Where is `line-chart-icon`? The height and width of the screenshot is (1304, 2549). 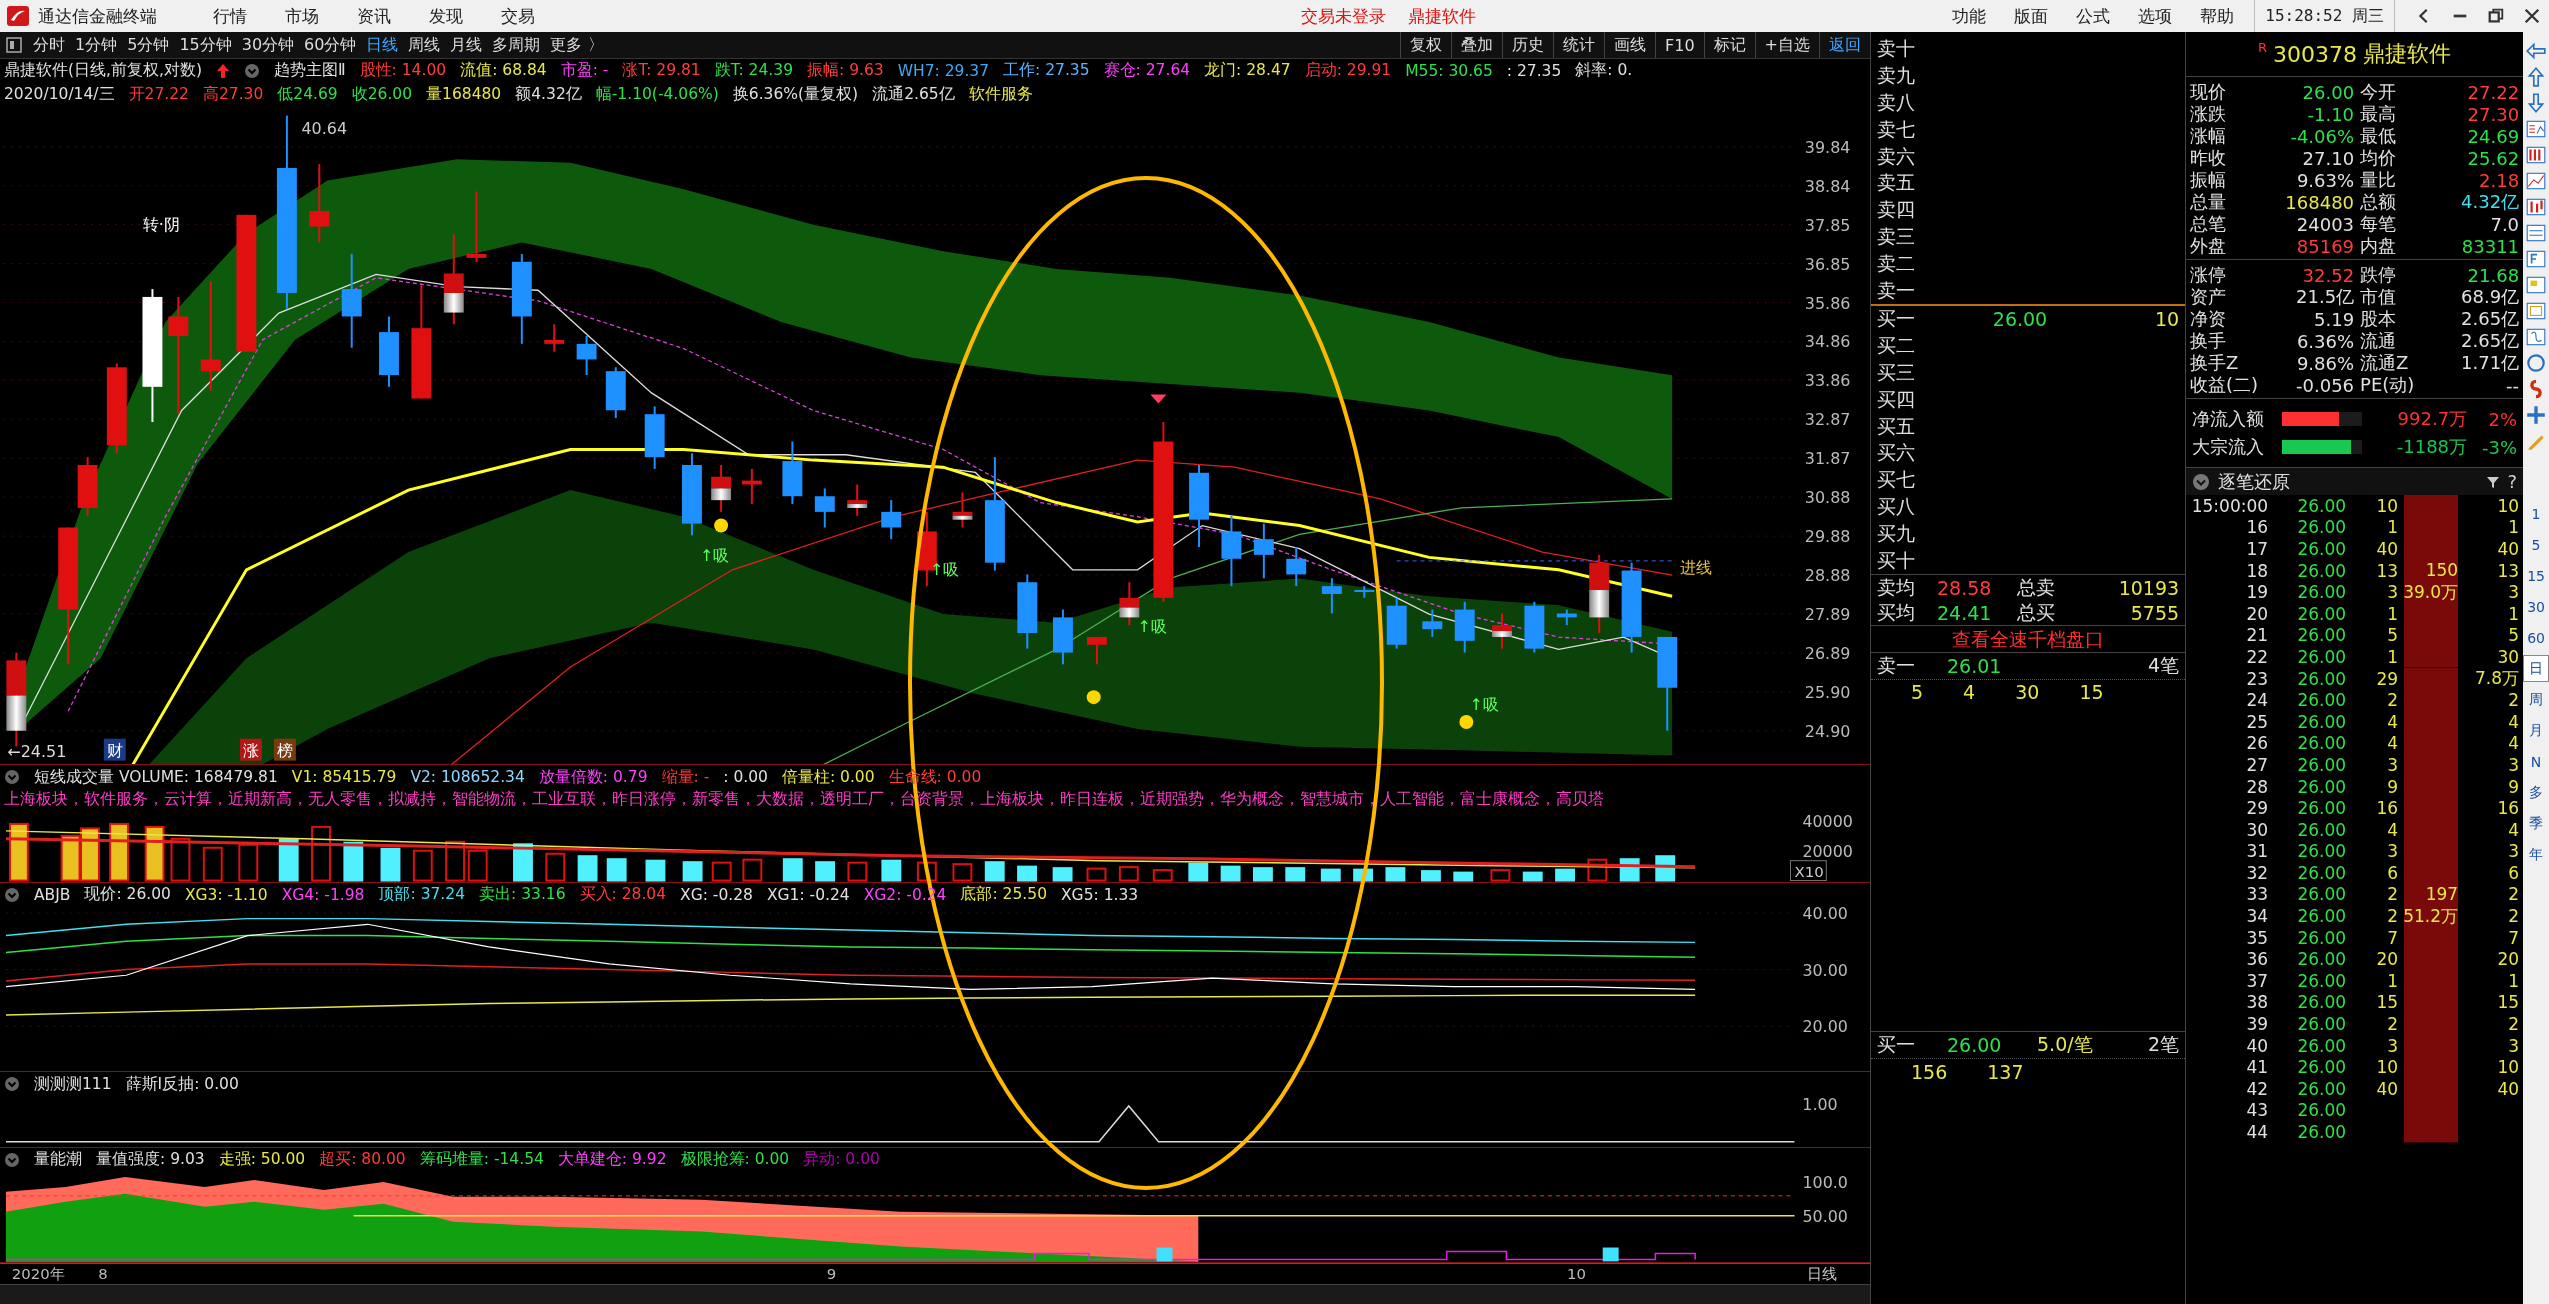
line-chart-icon is located at coordinates (2536, 181).